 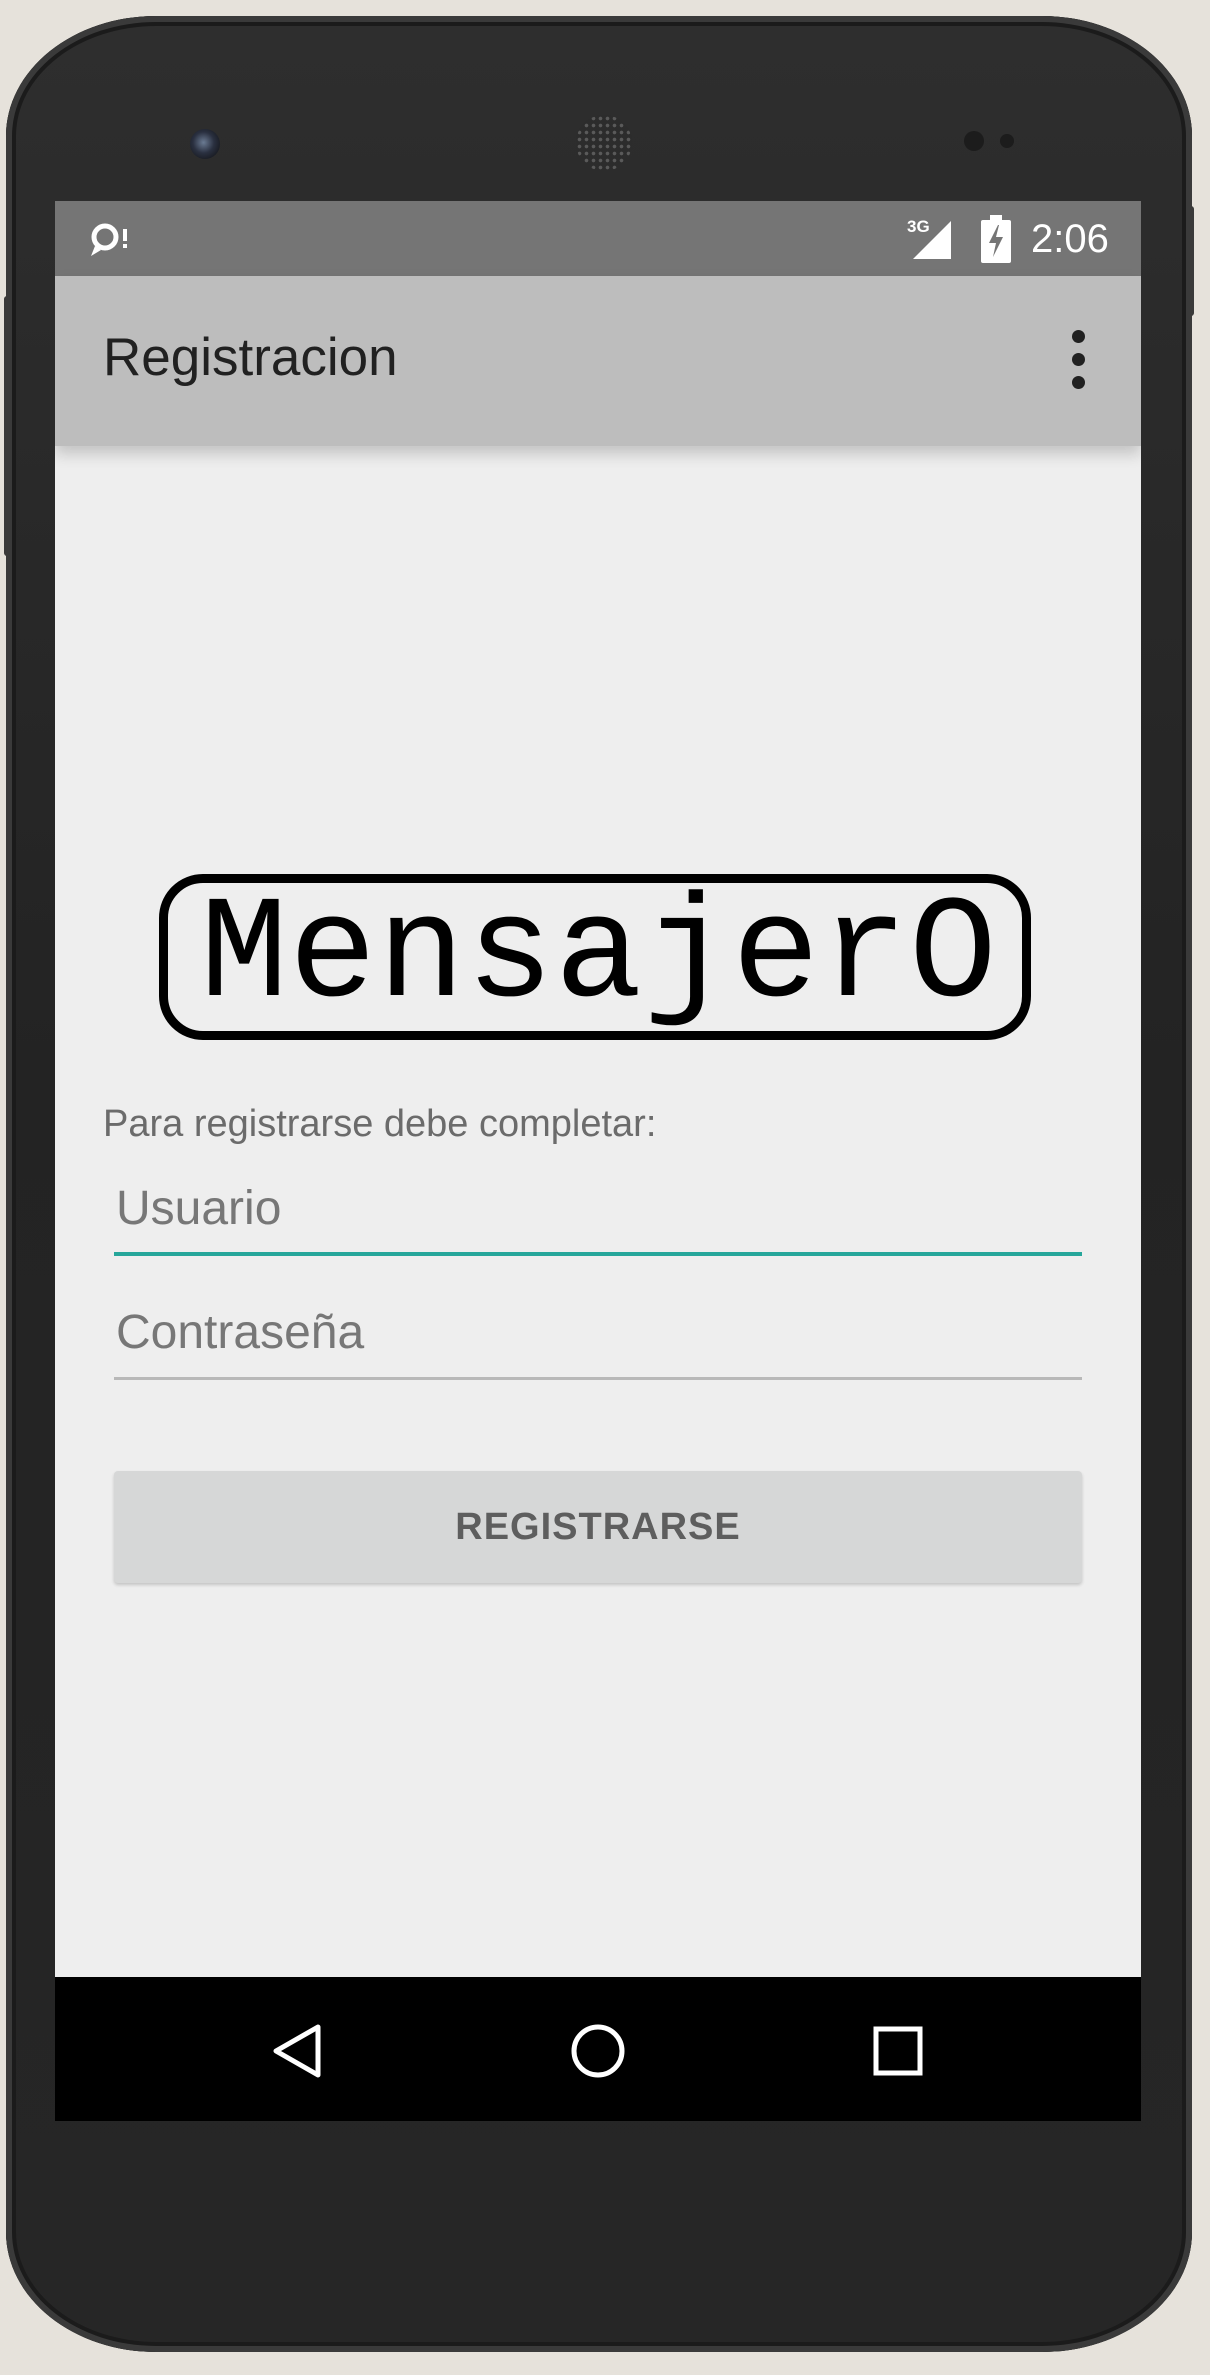 What do you see at coordinates (205, 144) in the screenshot?
I see `front-camera` at bounding box center [205, 144].